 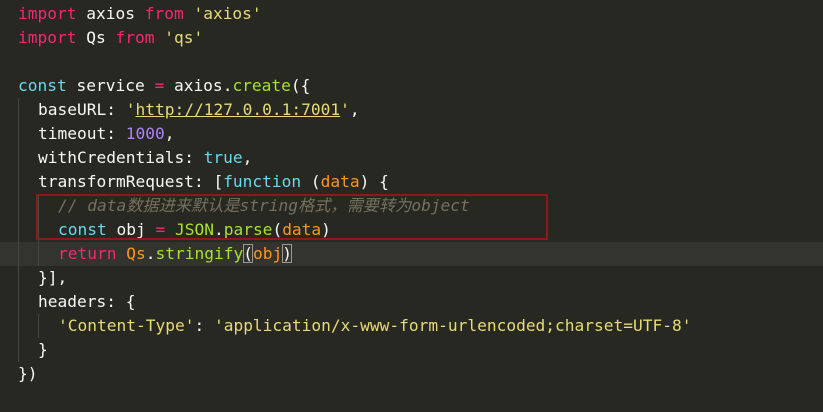 I want to click on string-literal: 'axios', so click(x=227, y=13).